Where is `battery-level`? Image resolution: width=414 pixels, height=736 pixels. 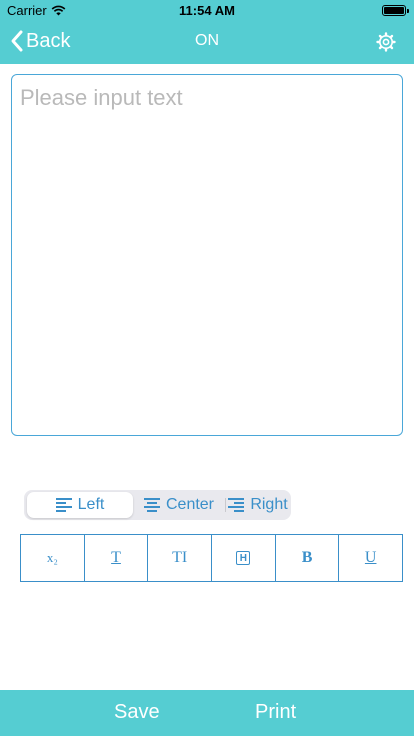 battery-level is located at coordinates (394, 10).